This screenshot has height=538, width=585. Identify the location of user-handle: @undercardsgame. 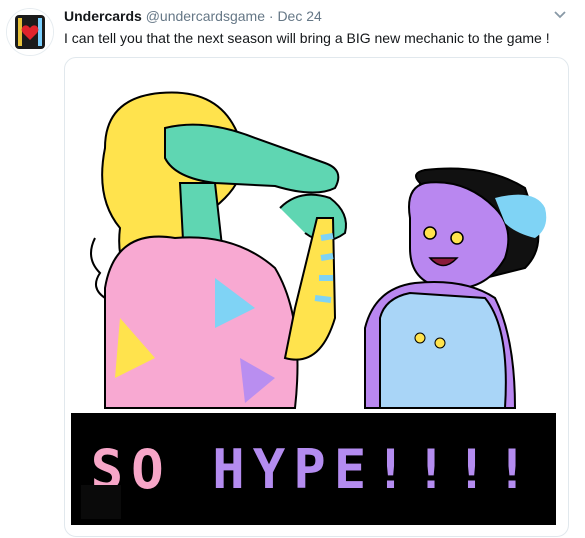
(205, 16).